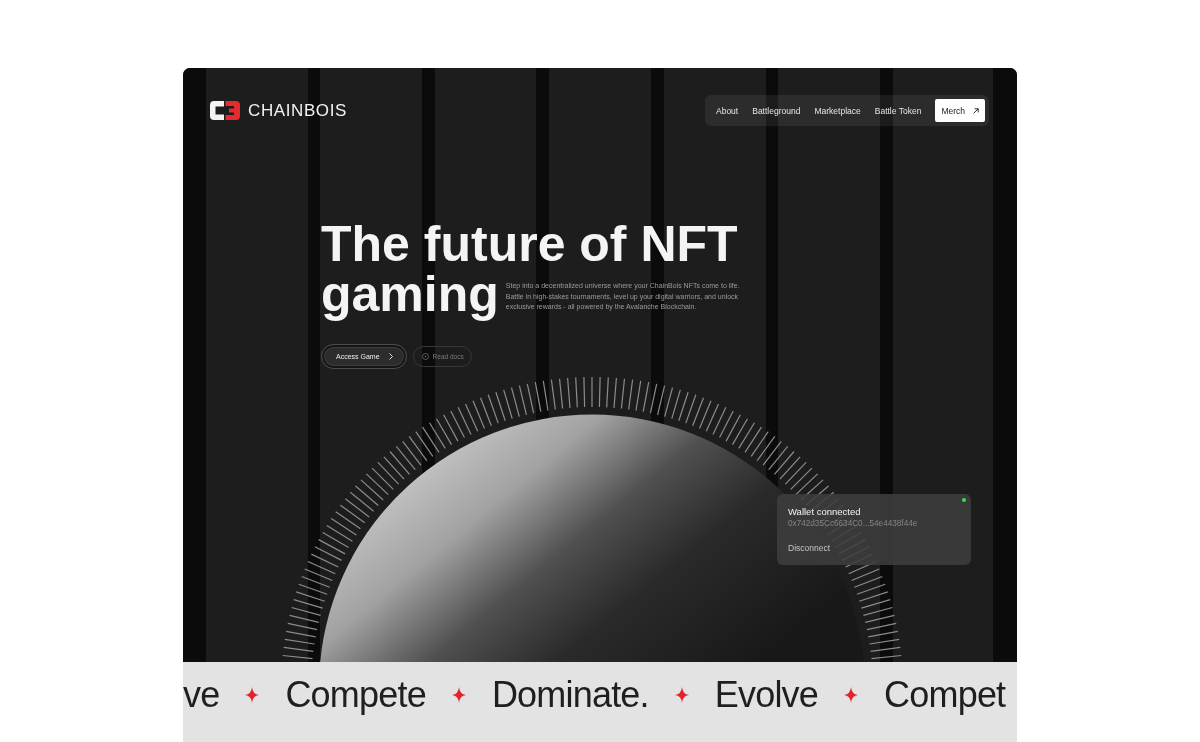  I want to click on ticker-word: Compet, so click(945, 695).